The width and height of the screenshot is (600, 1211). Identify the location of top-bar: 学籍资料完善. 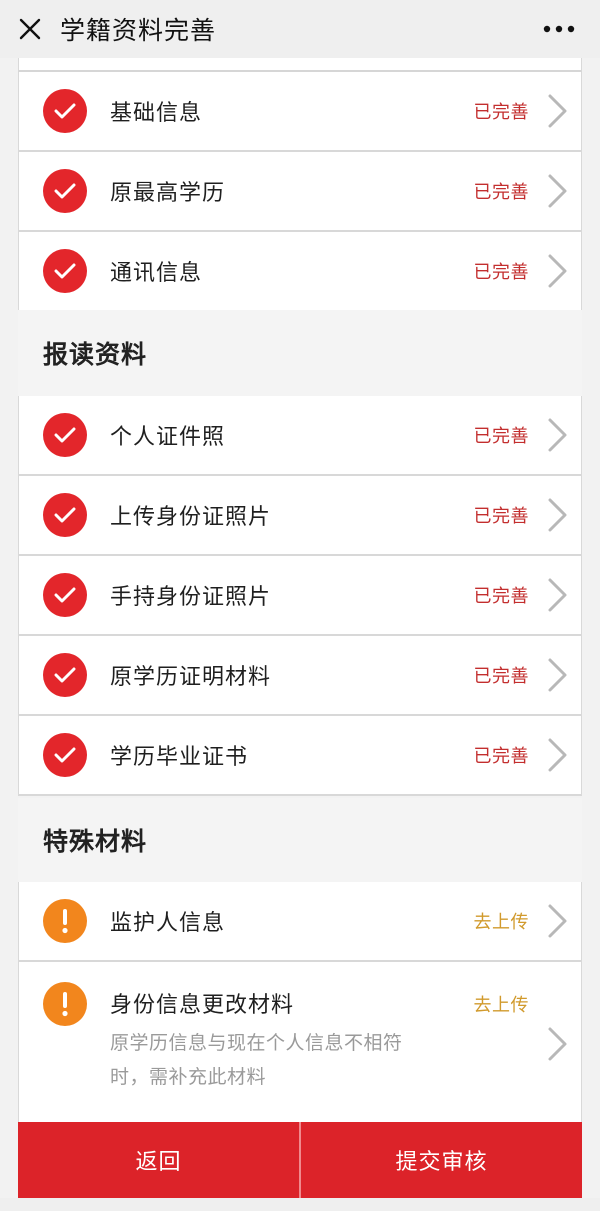
(300, 29).